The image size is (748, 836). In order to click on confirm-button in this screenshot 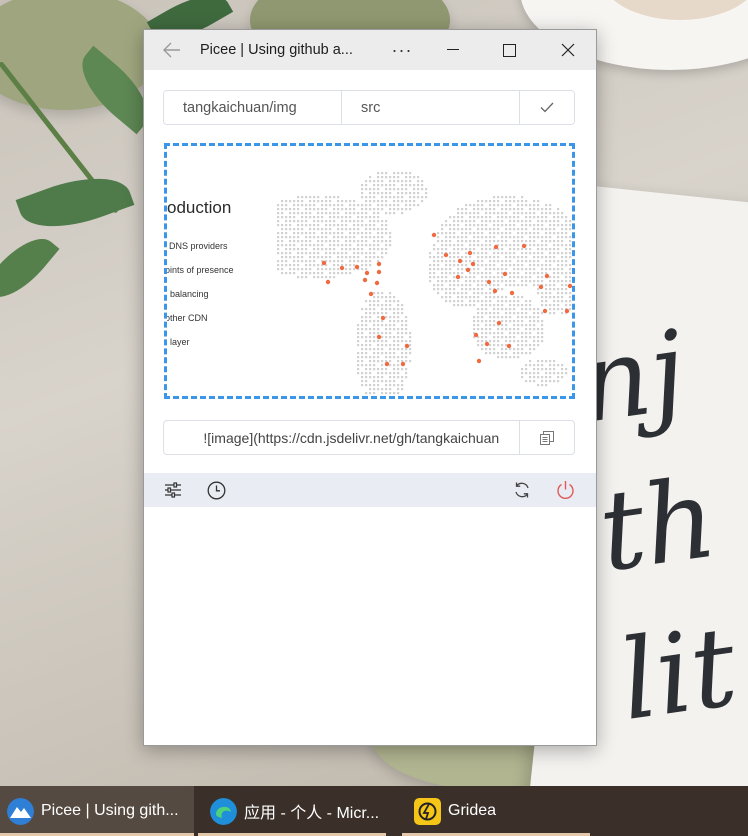, I will do `click(547, 107)`.